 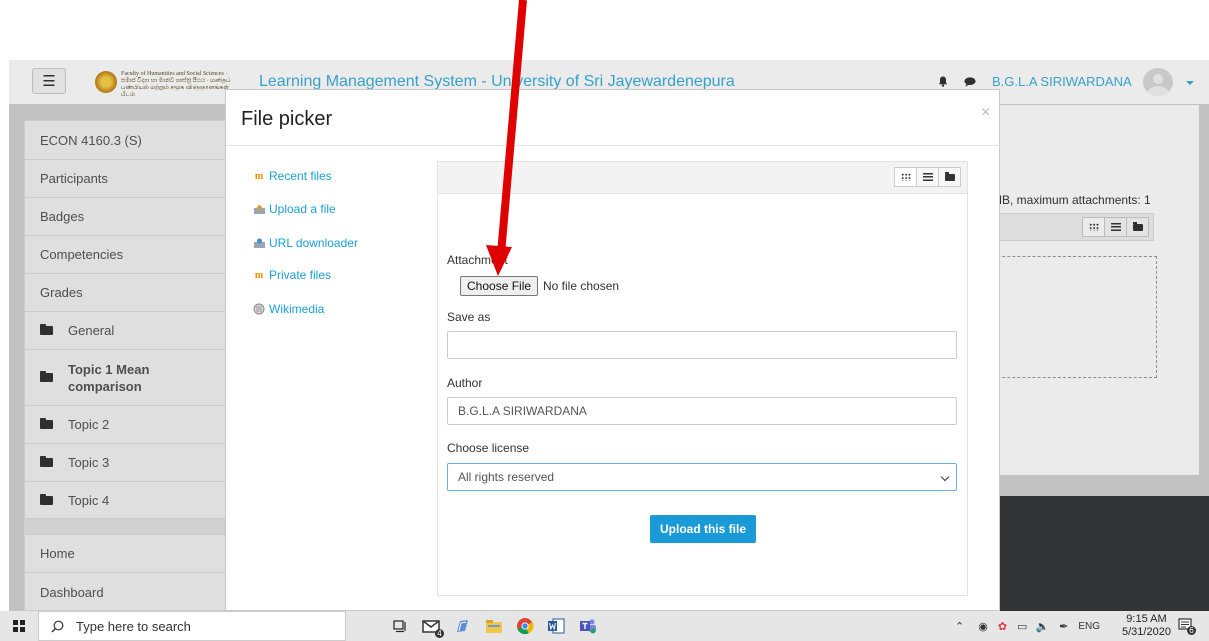 I want to click on network-icon: ◉, so click(x=983, y=626).